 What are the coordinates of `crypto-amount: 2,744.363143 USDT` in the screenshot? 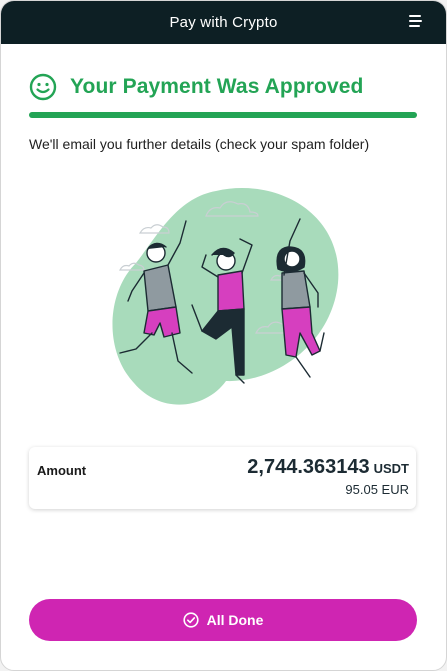 It's located at (328, 467).